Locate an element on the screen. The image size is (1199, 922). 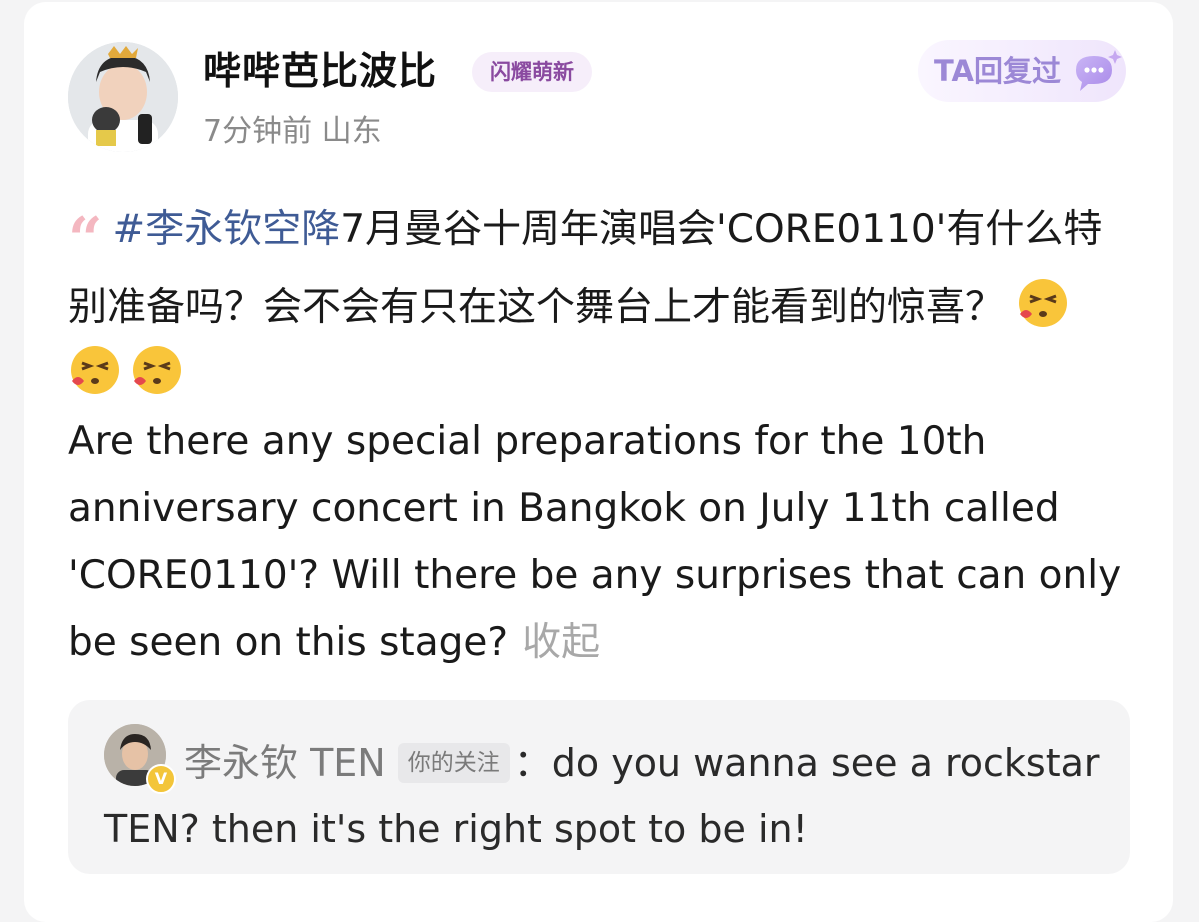
hashtag-link: #李永钦空降 is located at coordinates (227, 229).